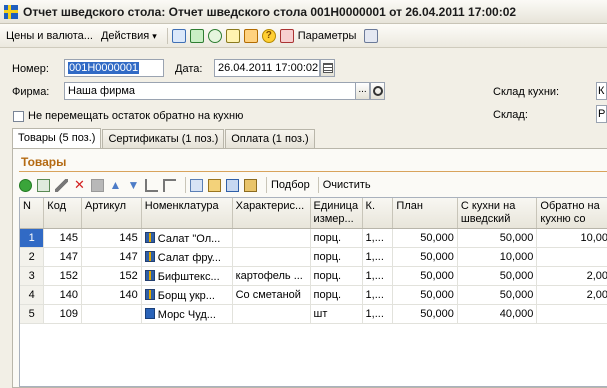  I want to click on sort-asc-icon, so click(151, 185).